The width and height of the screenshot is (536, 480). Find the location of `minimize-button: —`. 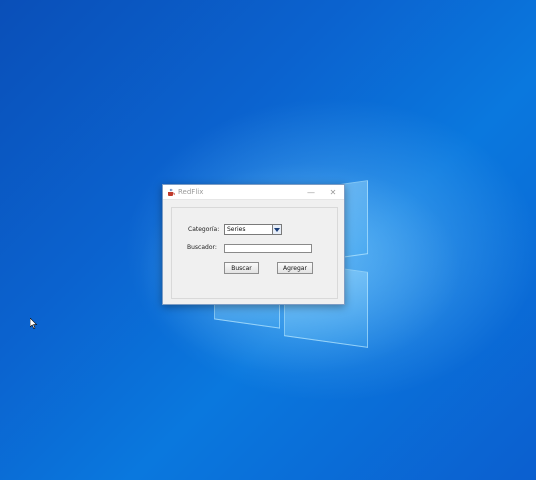

minimize-button: — is located at coordinates (311, 192).